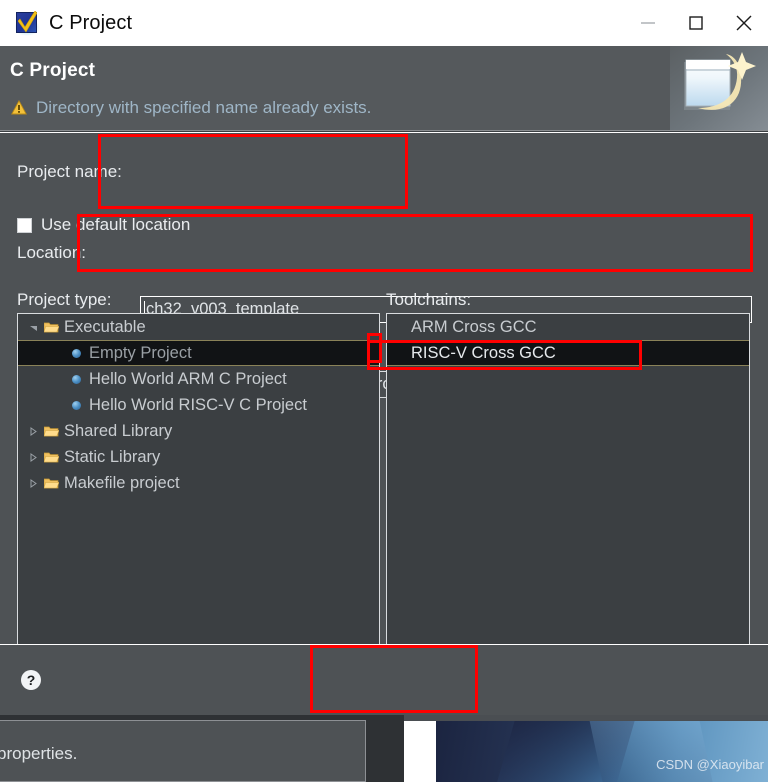  Describe the element at coordinates (586, 718) in the screenshot. I see `wallpaper-top-strip` at that location.